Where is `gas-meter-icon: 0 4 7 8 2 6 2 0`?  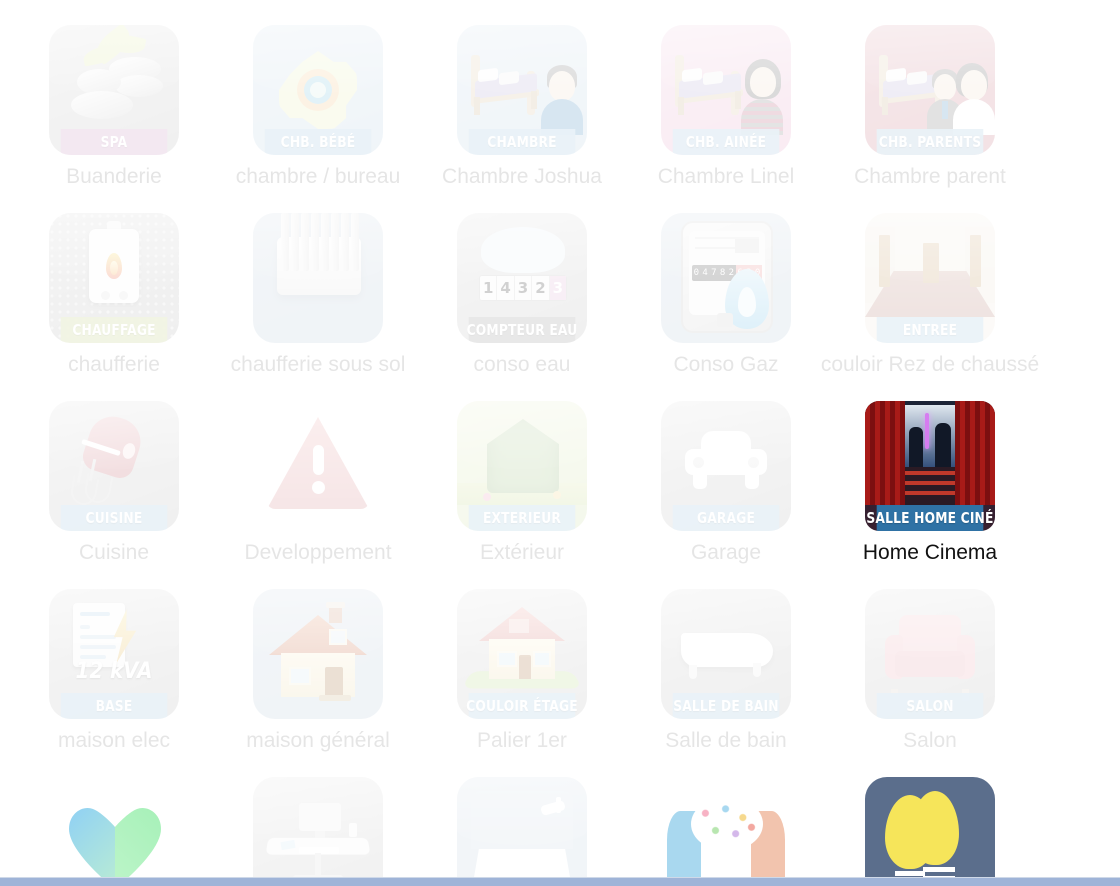
gas-meter-icon: 0 4 7 8 2 6 2 0 is located at coordinates (726, 278).